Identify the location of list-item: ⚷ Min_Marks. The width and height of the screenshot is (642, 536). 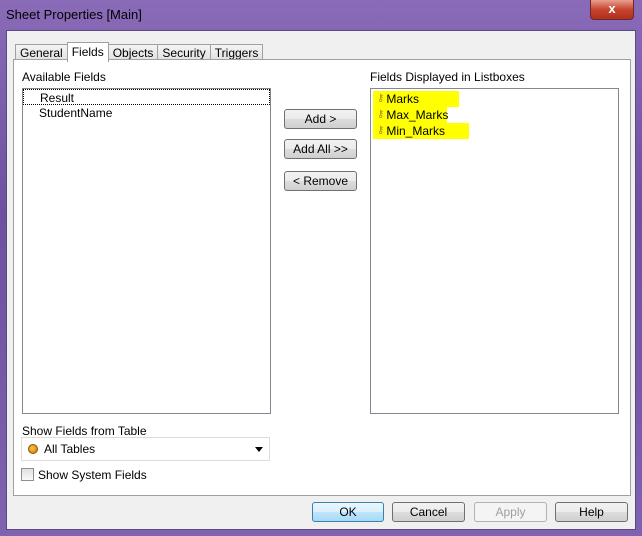
(421, 131).